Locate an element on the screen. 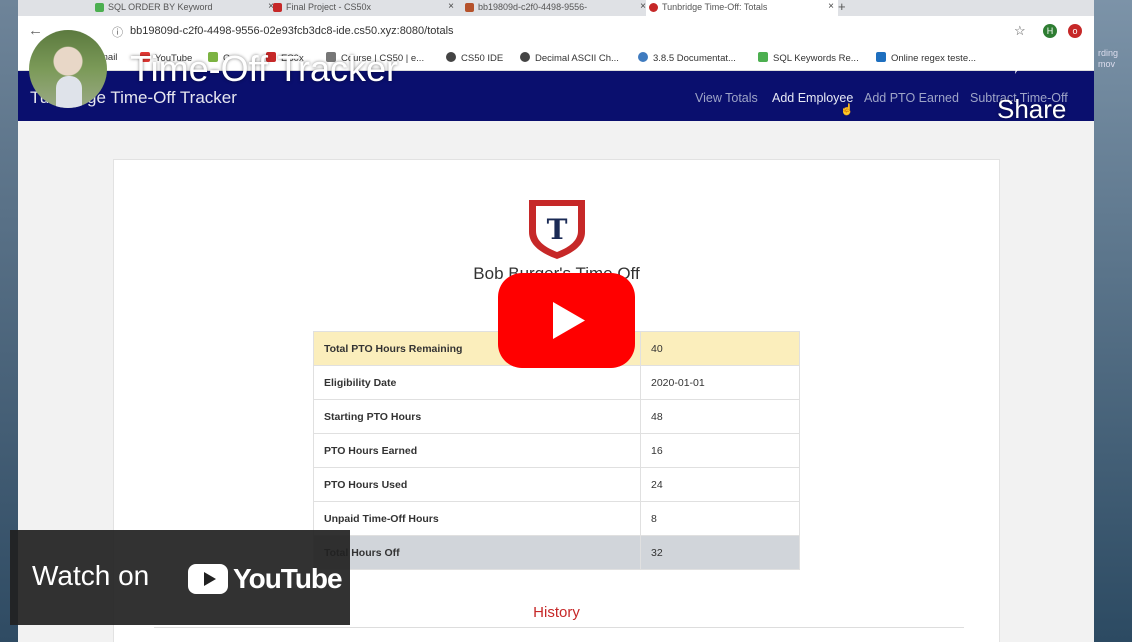  youtube-logo: YouTube is located at coordinates (265, 579).